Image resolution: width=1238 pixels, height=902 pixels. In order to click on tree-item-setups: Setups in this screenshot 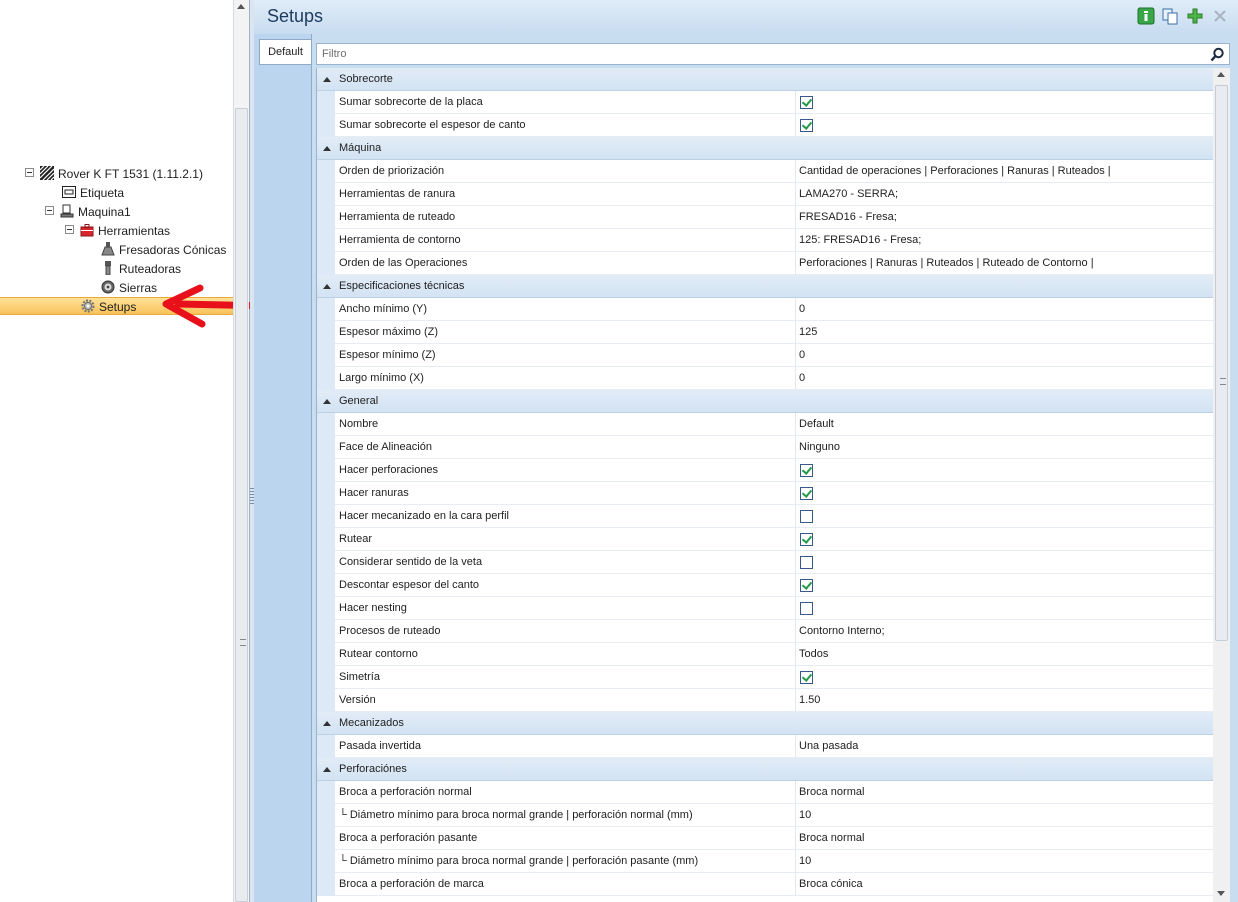, I will do `click(108, 306)`.